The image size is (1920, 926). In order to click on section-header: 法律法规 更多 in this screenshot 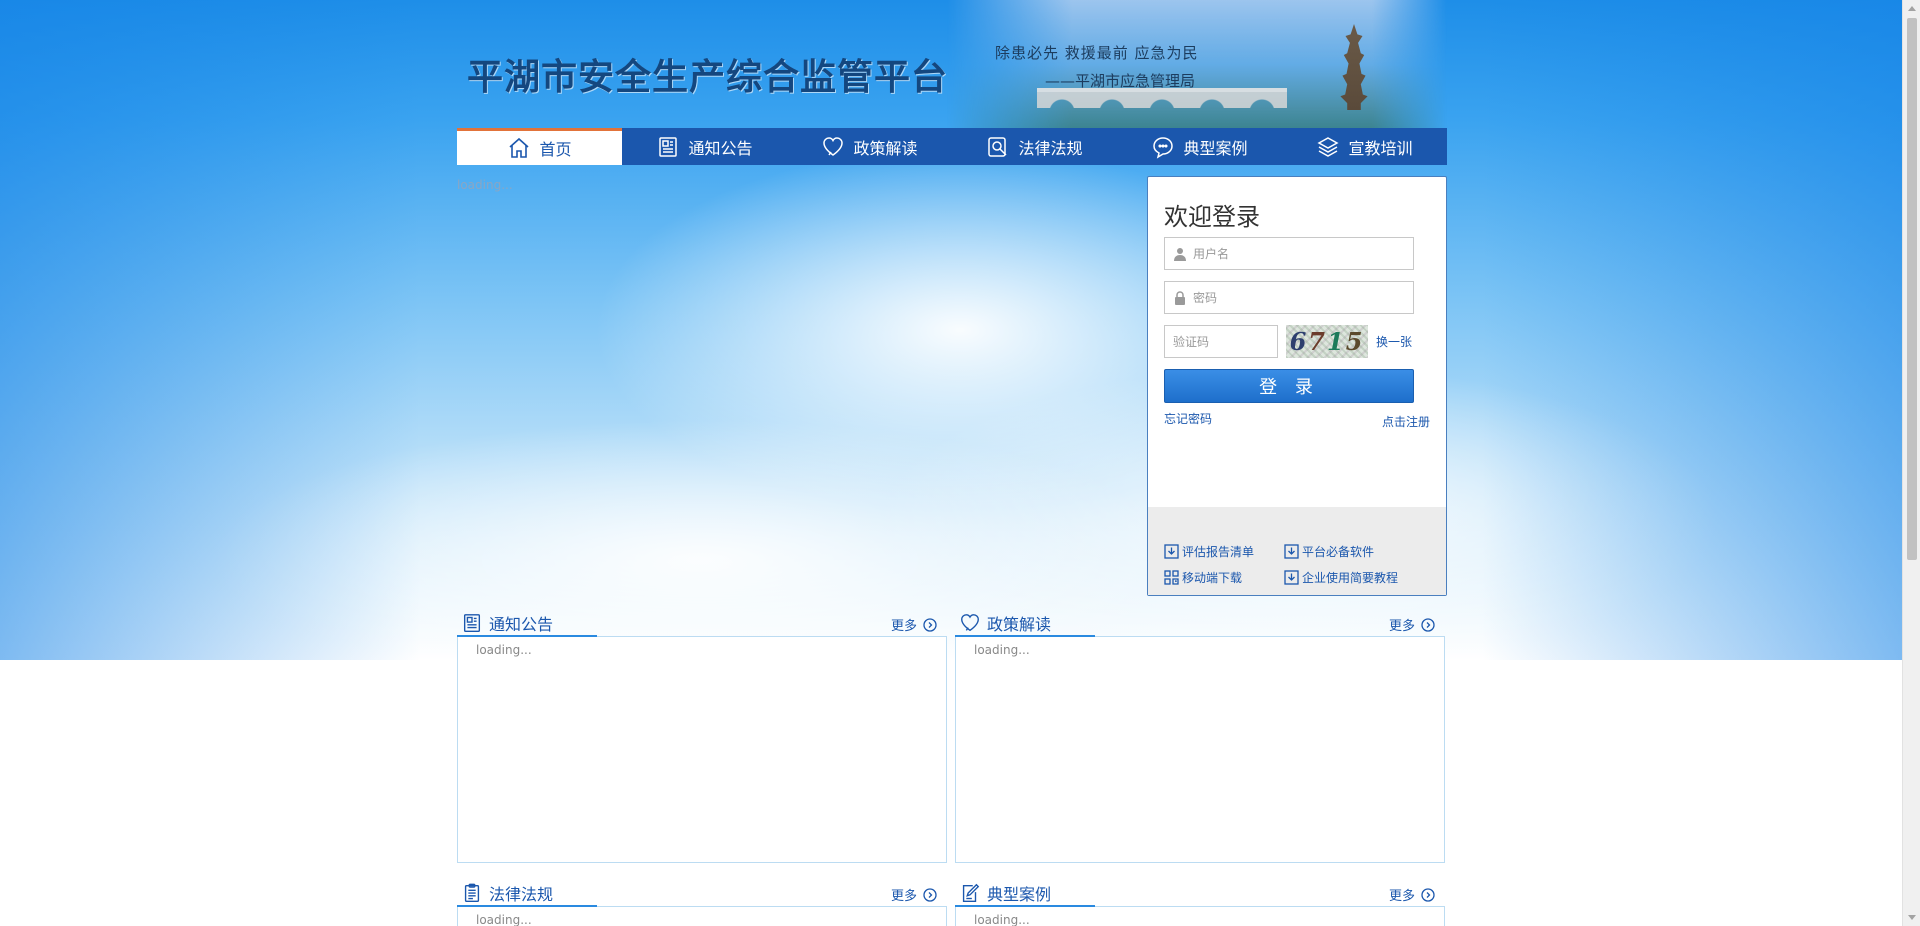, I will do `click(702, 890)`.